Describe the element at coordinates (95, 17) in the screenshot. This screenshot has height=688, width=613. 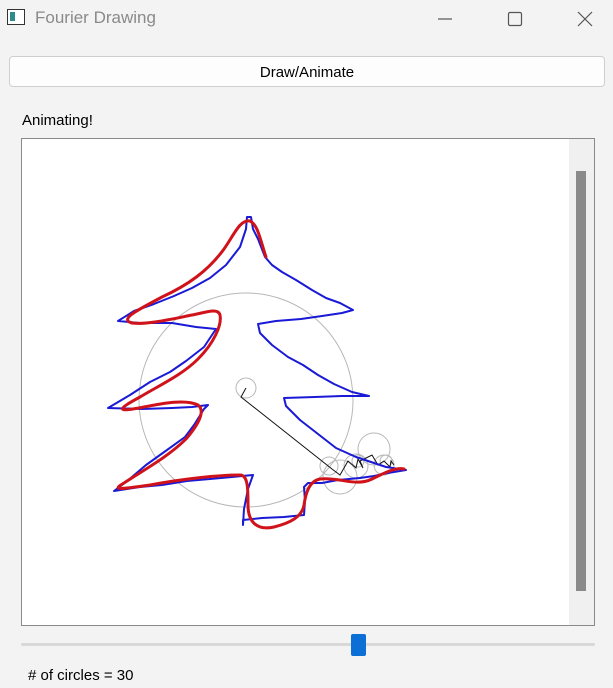
I see `window-title: Fourier Drawing` at that location.